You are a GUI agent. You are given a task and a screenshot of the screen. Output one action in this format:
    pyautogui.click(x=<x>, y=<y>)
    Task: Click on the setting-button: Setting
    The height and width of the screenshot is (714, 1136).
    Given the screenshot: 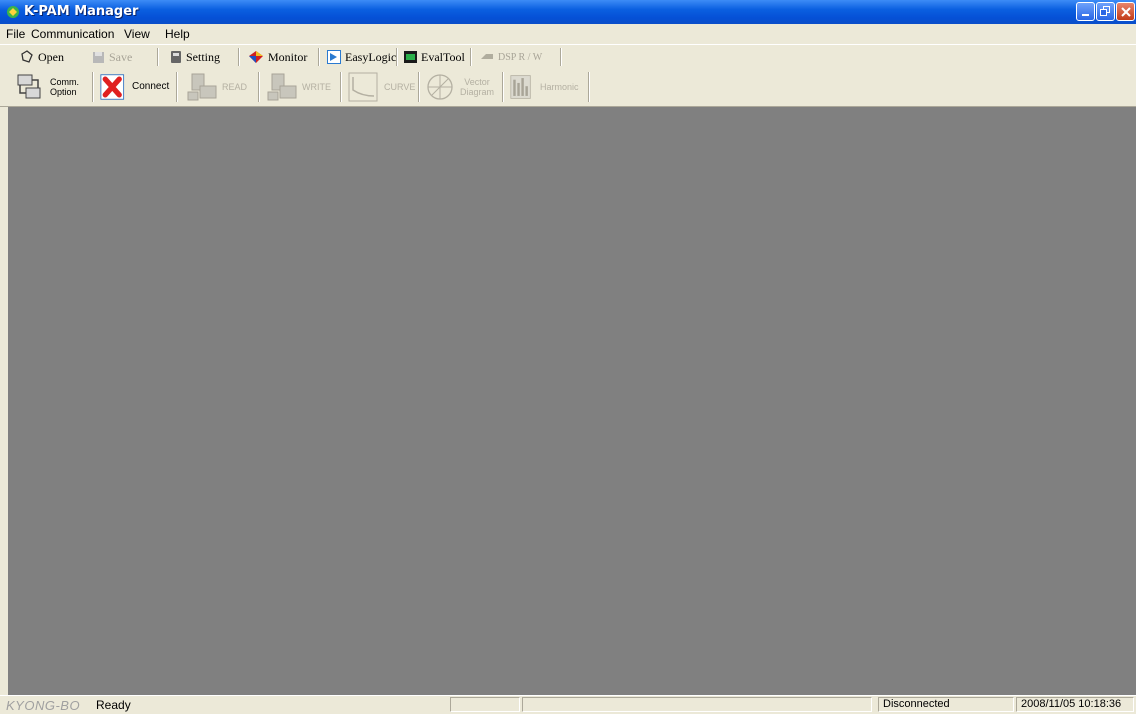 What is the action you would take?
    pyautogui.click(x=195, y=57)
    